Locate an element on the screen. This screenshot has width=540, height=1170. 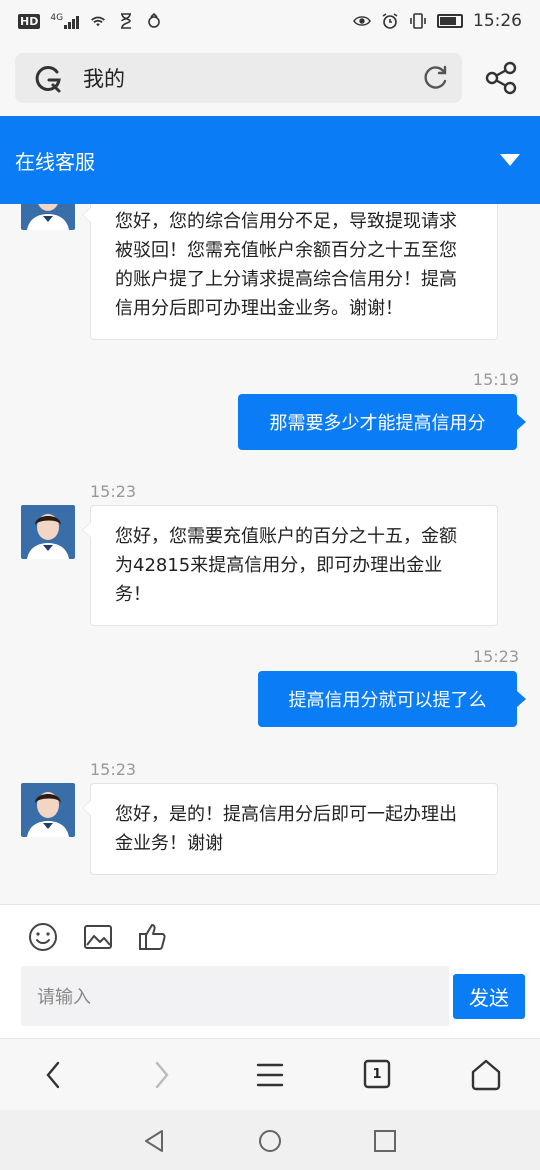
vibrate-icon is located at coordinates (418, 21).